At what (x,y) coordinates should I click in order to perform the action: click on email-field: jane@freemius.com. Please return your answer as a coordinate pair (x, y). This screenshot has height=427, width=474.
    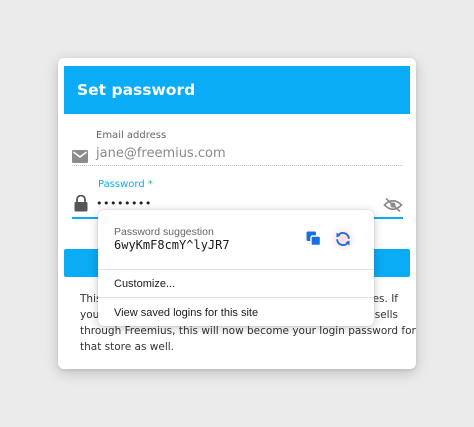
    Looking at the image, I should click on (237, 156).